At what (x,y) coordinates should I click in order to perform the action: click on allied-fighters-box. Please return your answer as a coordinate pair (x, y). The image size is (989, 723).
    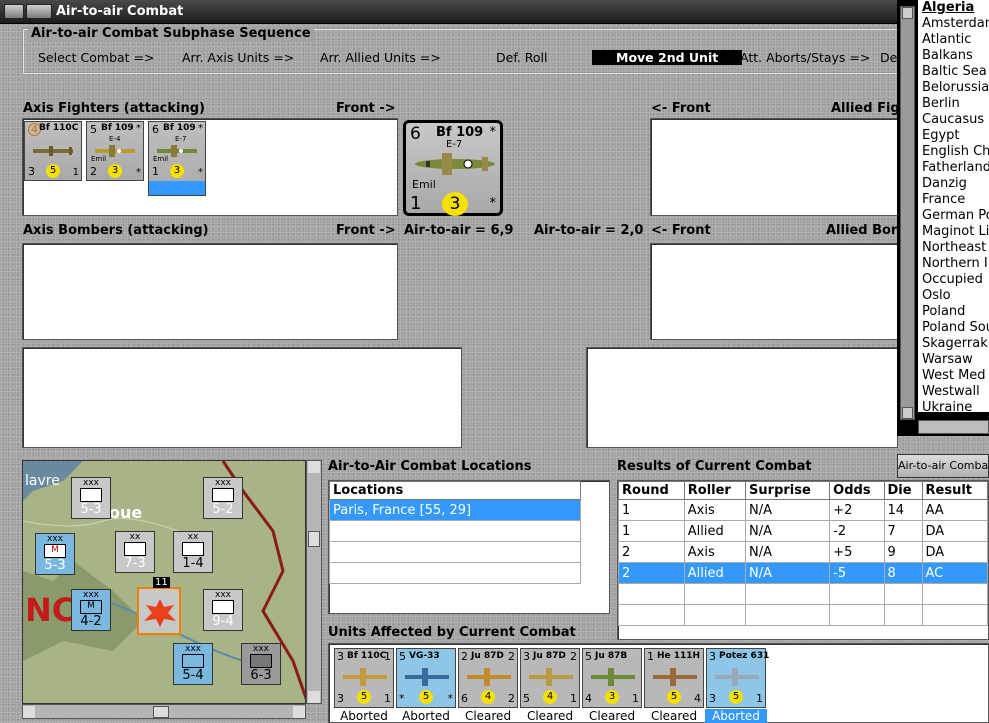
    Looking at the image, I should click on (774, 167).